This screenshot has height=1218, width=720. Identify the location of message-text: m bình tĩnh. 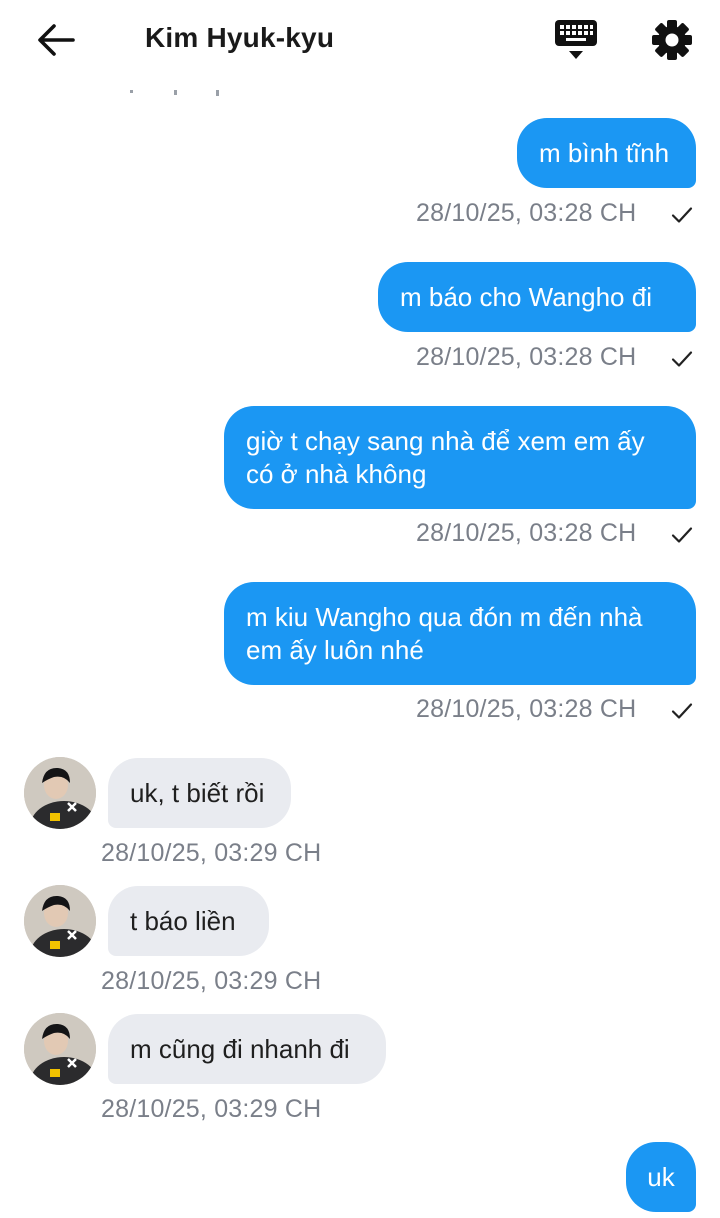
(604, 152).